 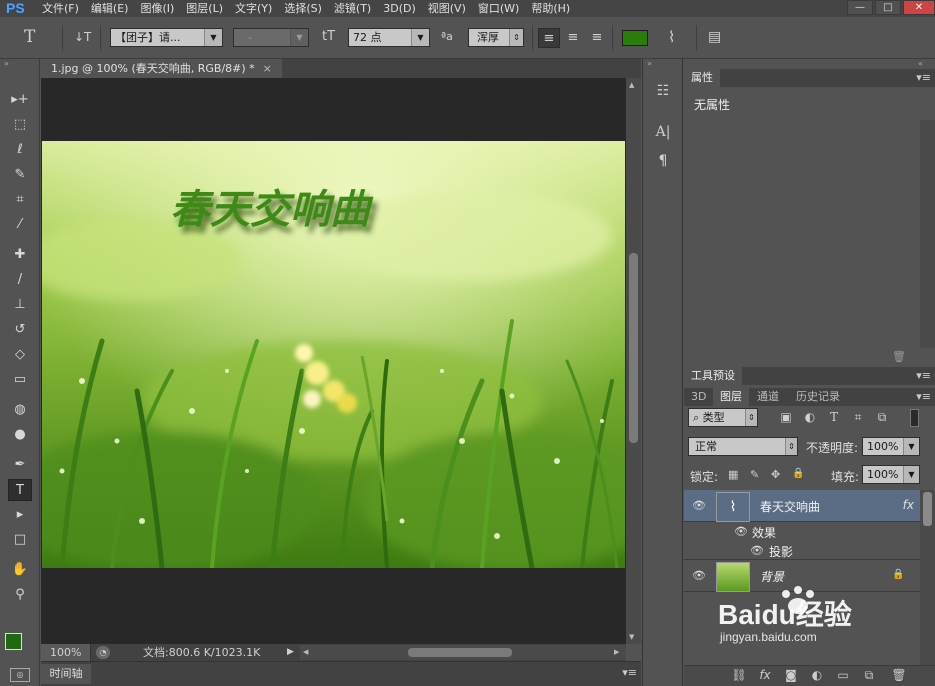 What do you see at coordinates (352, 8) in the screenshot?
I see `menu-filter: 滤镜(T)` at bounding box center [352, 8].